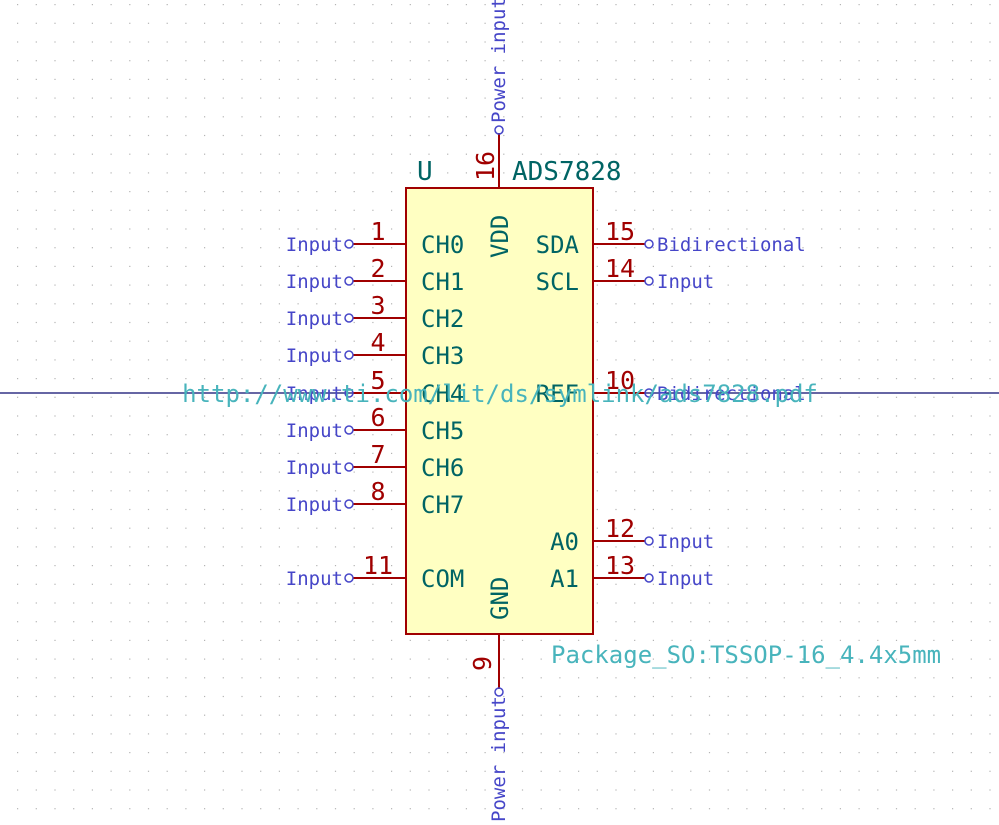 This screenshot has width=999, height=825. Describe the element at coordinates (482, 663) in the screenshot. I see `pin-9-number: 9` at that location.